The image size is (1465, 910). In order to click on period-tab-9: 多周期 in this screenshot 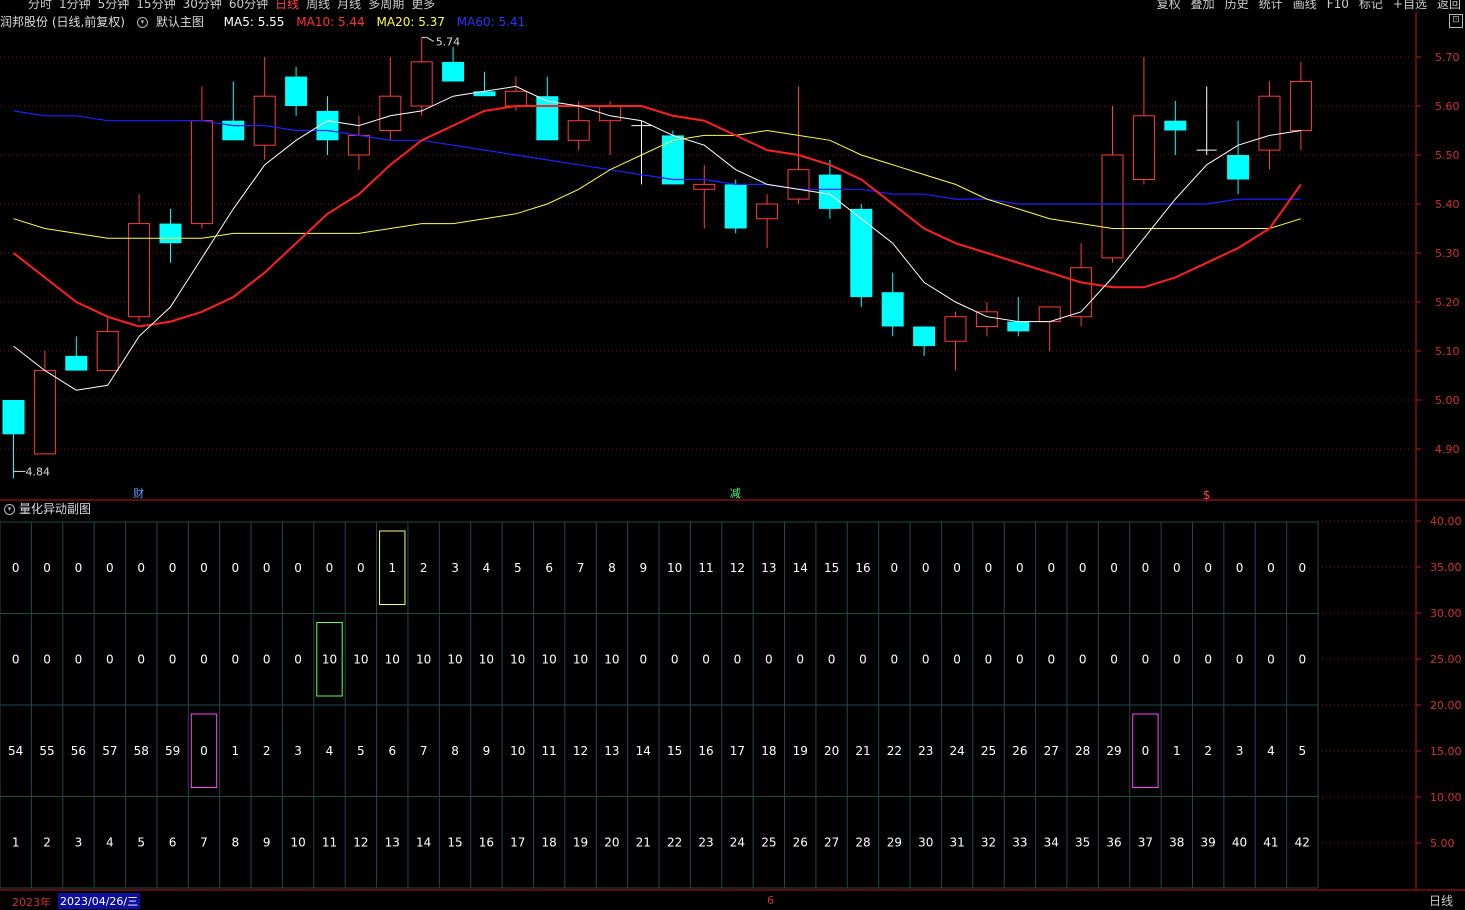, I will do `click(386, 5)`.